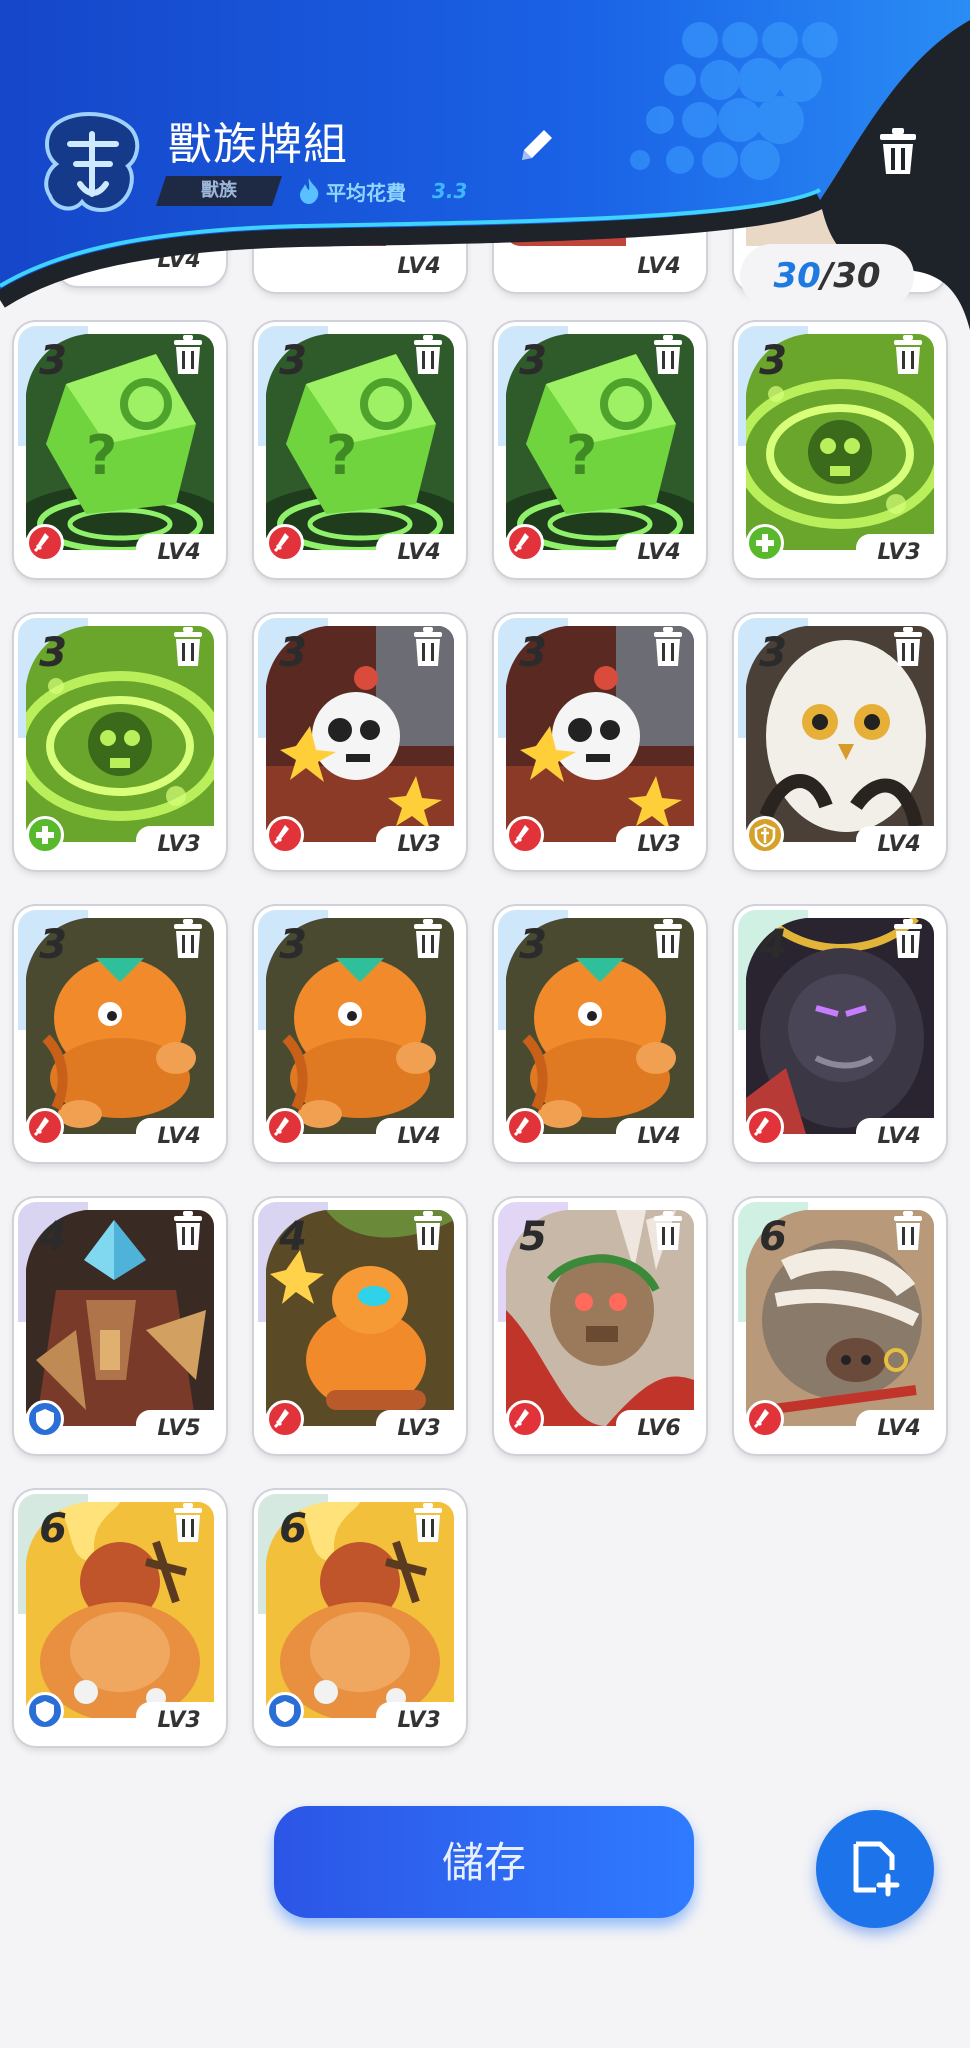 This screenshot has height=2048, width=970. Describe the element at coordinates (765, 835) in the screenshot. I see `sword-shield-icon` at that location.